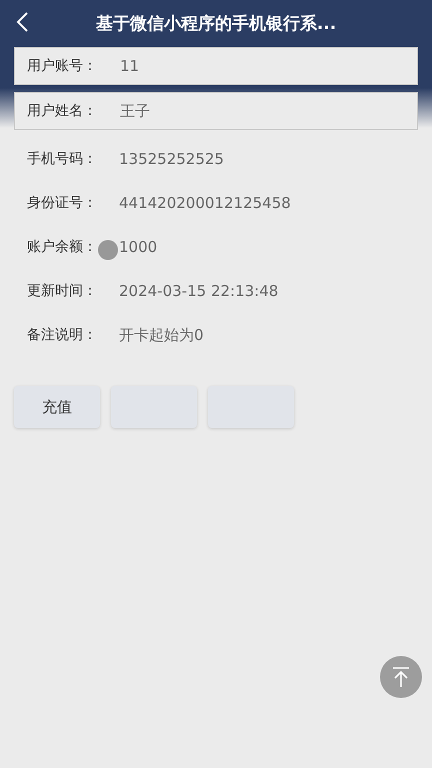 Image resolution: width=432 pixels, height=768 pixels. What do you see at coordinates (62, 159) in the screenshot?
I see `field-label: 手机号码：` at bounding box center [62, 159].